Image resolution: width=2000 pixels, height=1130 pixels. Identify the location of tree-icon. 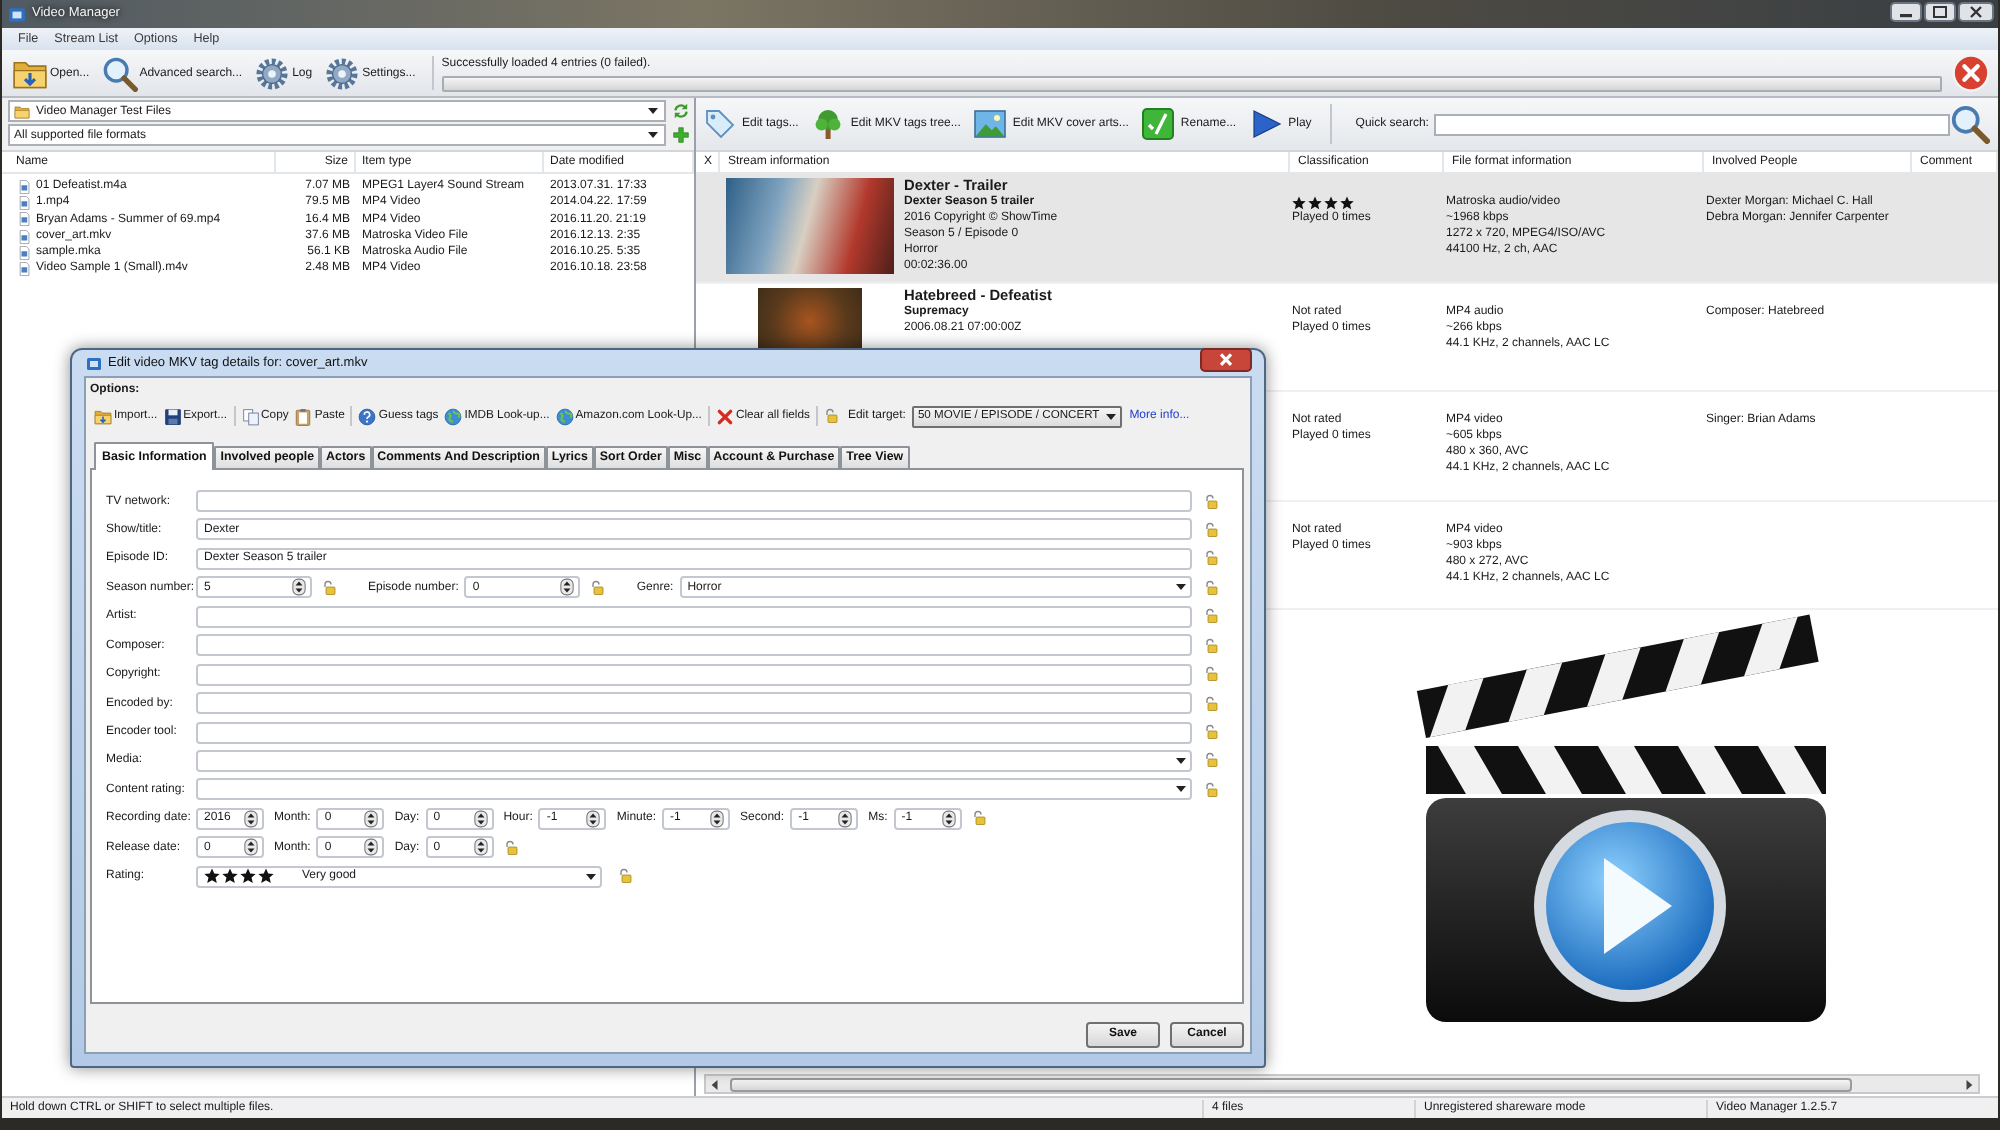
(828, 124).